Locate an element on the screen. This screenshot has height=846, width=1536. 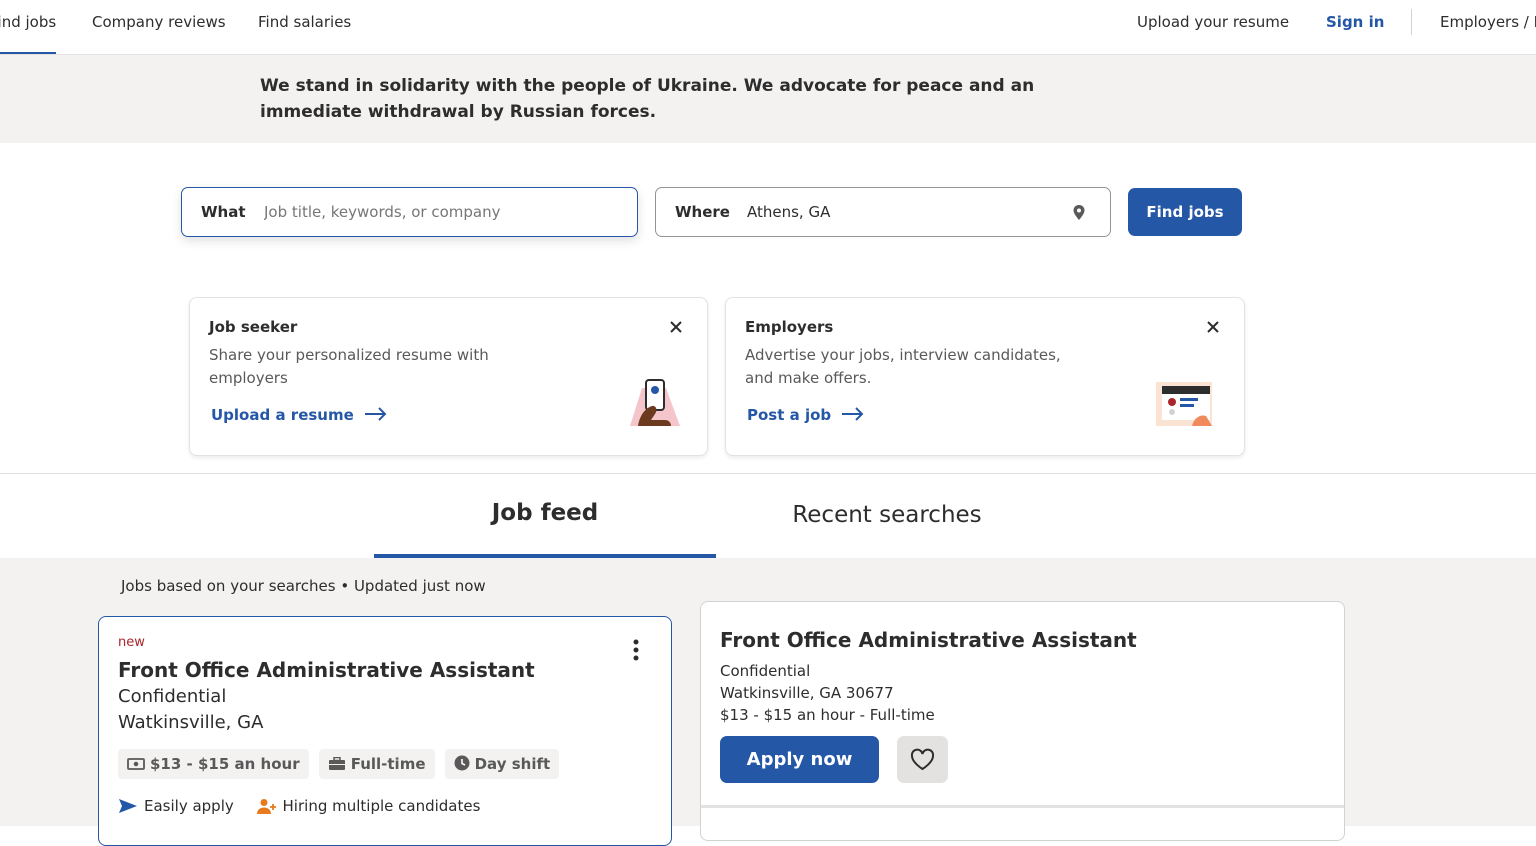
tab-recent-searches: Recent searches is located at coordinates (887, 516).